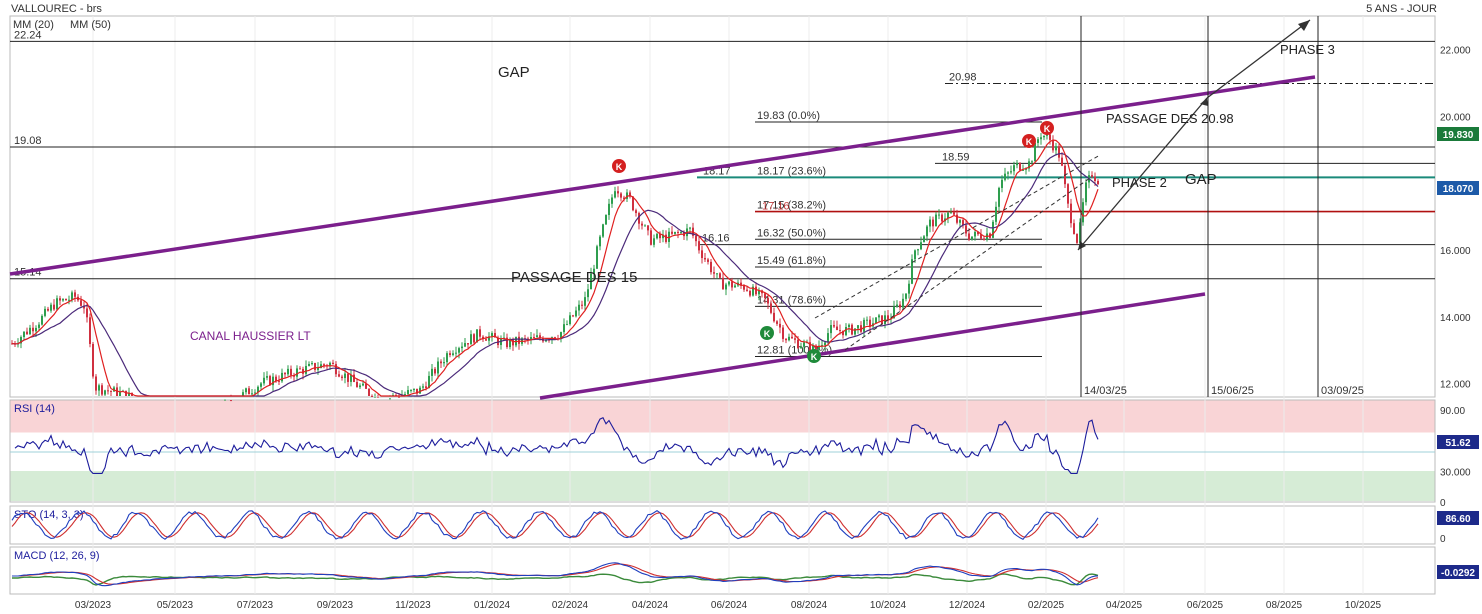  Describe the element at coordinates (1046, 605) in the screenshot. I see `x-tick-label: 02/2025` at that location.